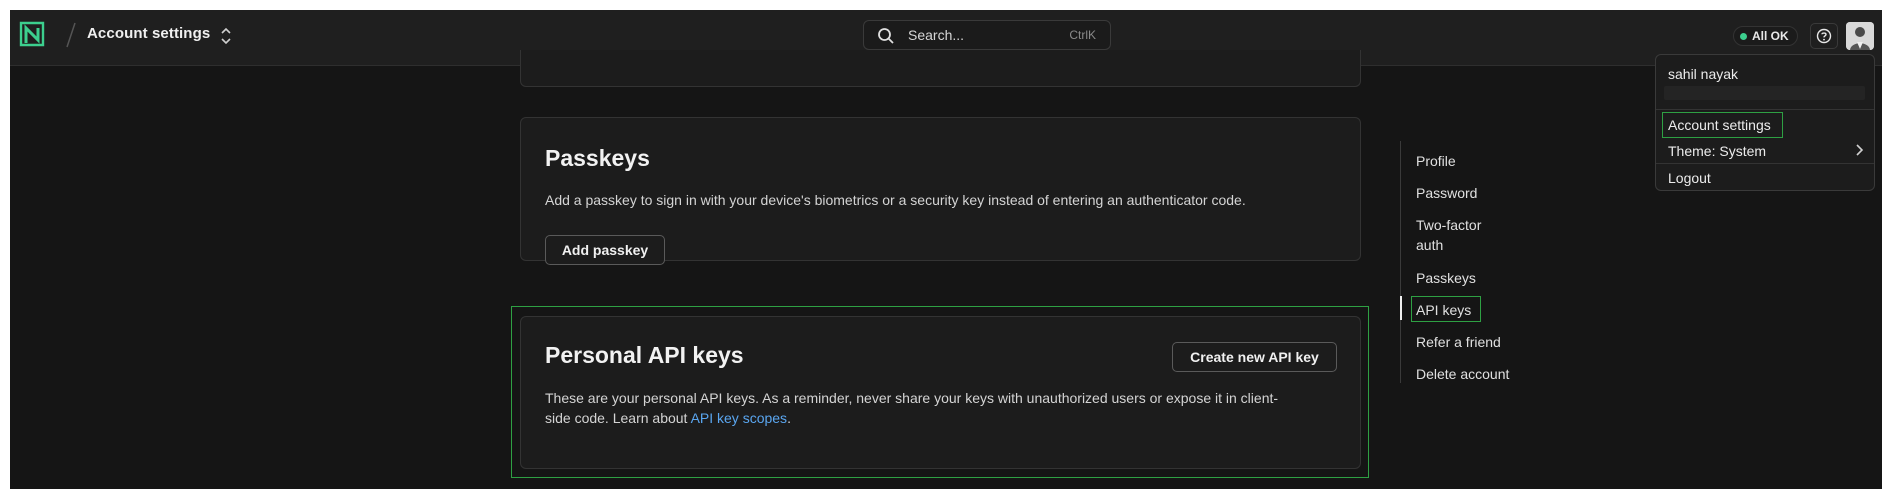 Image resolution: width=1894 pixels, height=499 pixels. Describe the element at coordinates (1466, 374) in the screenshot. I see `nav-item-delete-account: Delete account` at that location.